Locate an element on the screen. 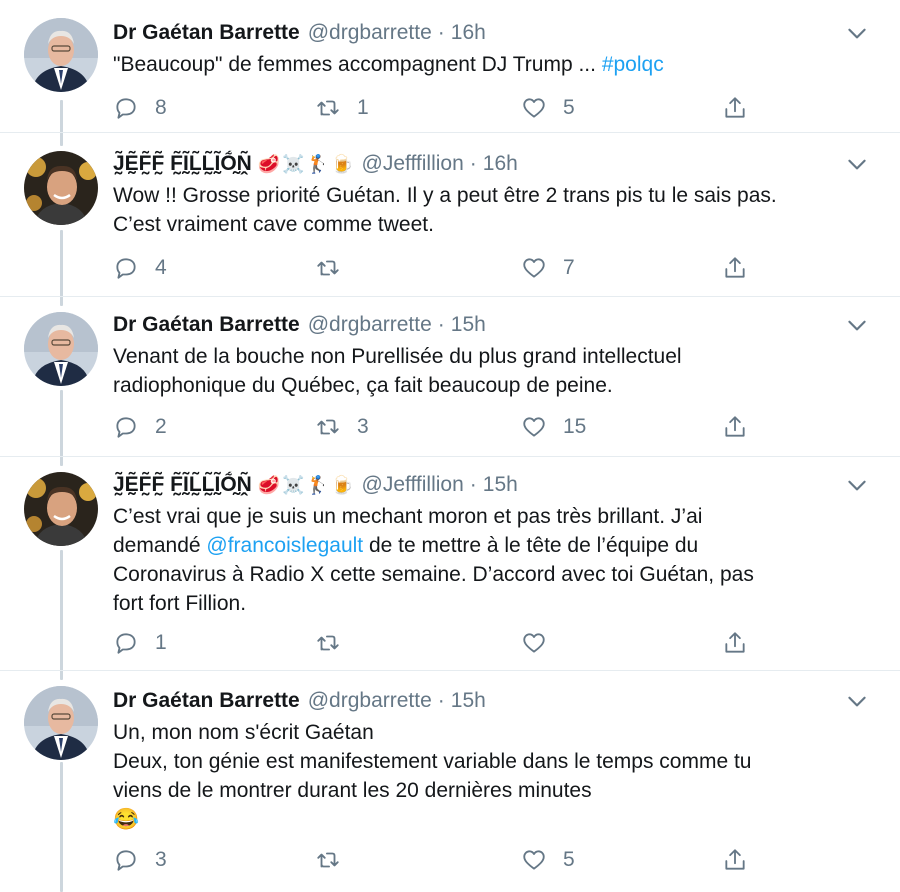  reply-count: 4 is located at coordinates (161, 267).